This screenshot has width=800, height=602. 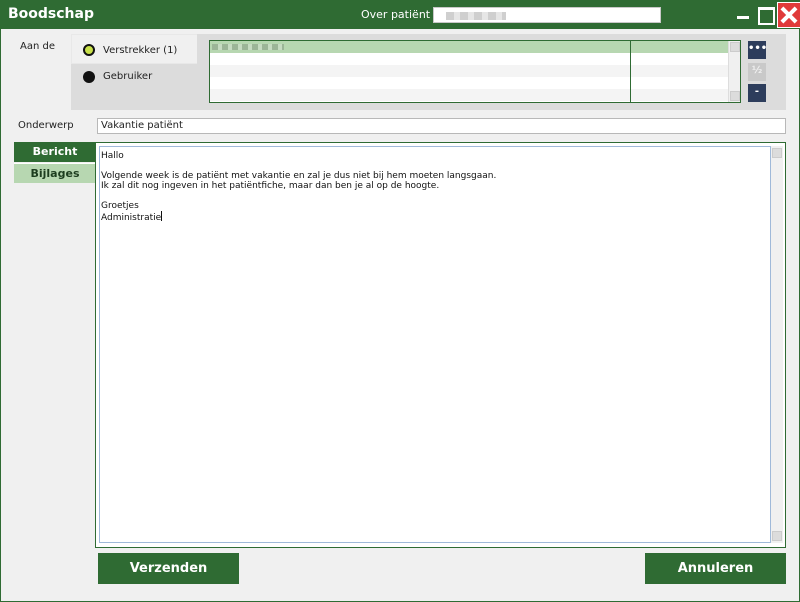 I want to click on send-button: Verzenden, so click(x=168, y=568).